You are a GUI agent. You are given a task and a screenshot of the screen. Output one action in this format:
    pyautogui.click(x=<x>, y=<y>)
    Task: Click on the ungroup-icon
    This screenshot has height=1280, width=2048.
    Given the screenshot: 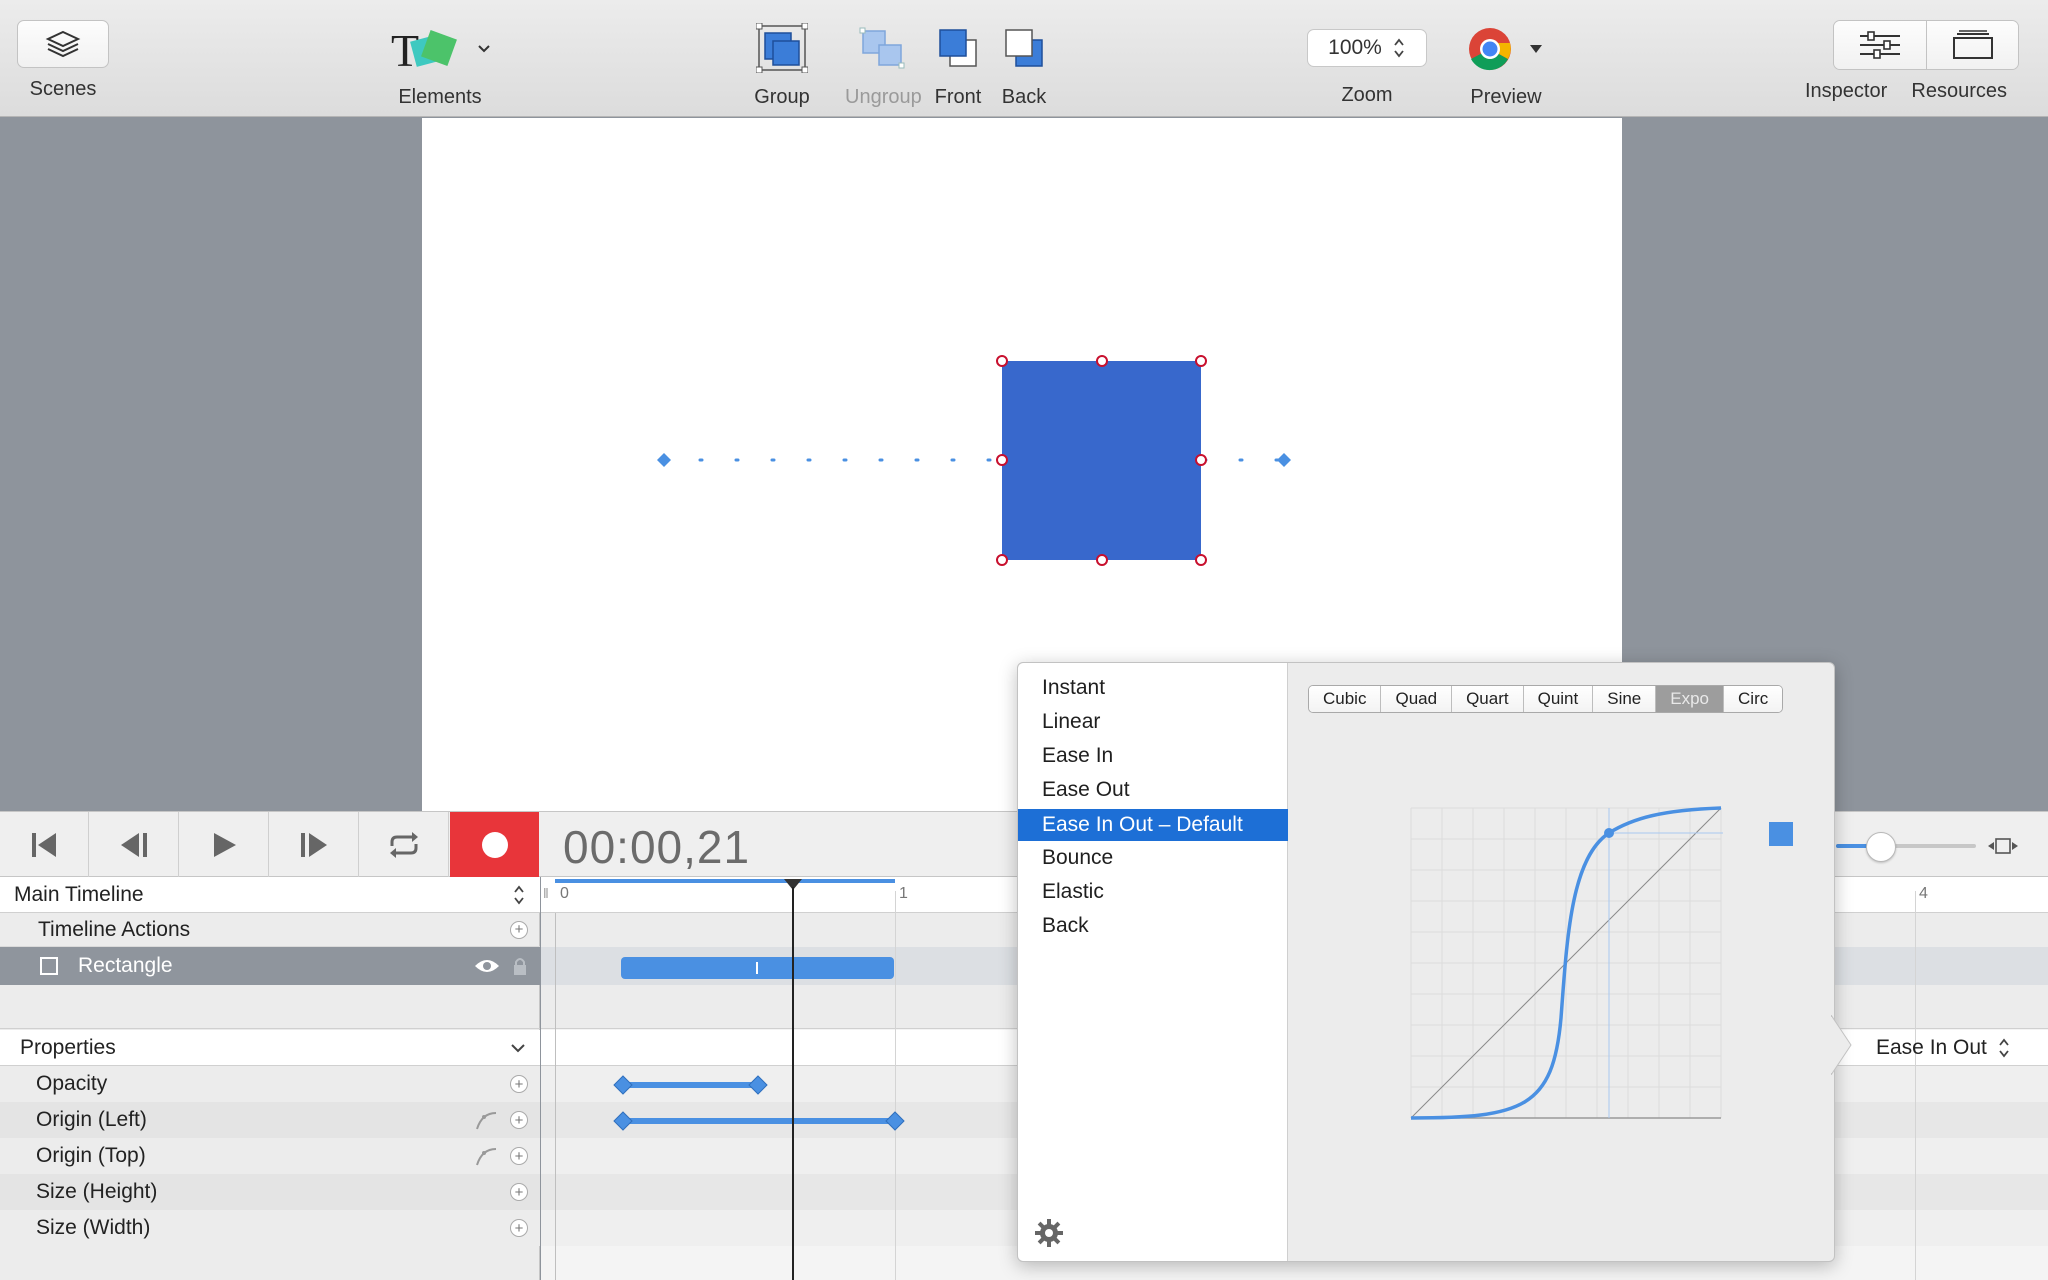 What is the action you would take?
    pyautogui.click(x=882, y=48)
    